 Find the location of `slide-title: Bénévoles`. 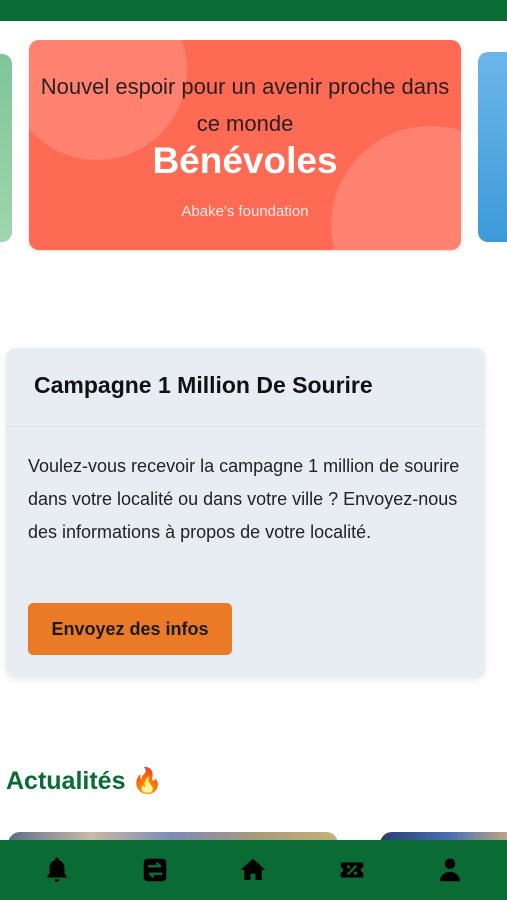

slide-title: Bénévoles is located at coordinates (245, 160).